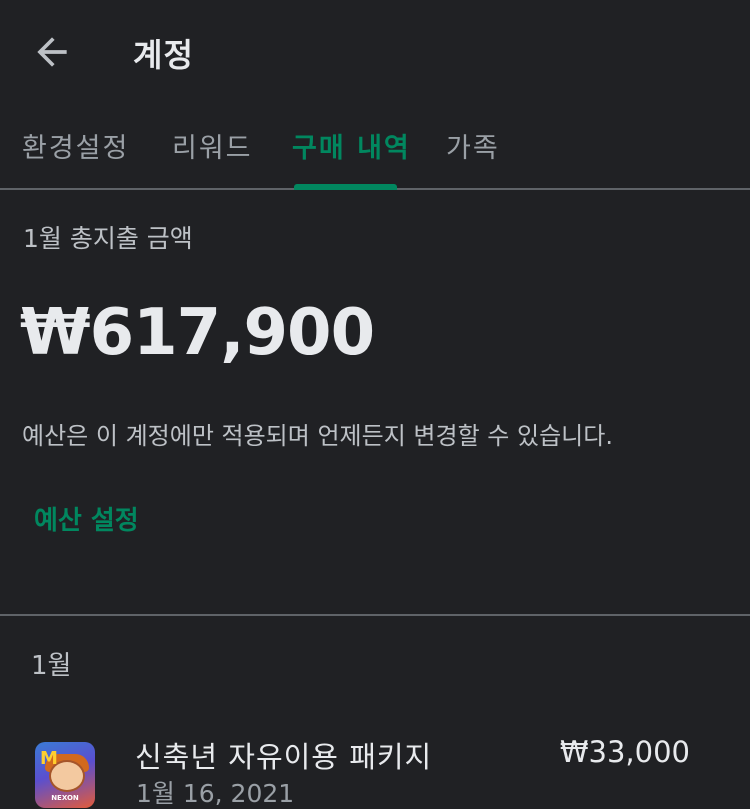 Image resolution: width=750 pixels, height=809 pixels. I want to click on budget-description: 예산은 이 계정에만 적용되며 언제든지 변경할 수 있습니다., so click(317, 436).